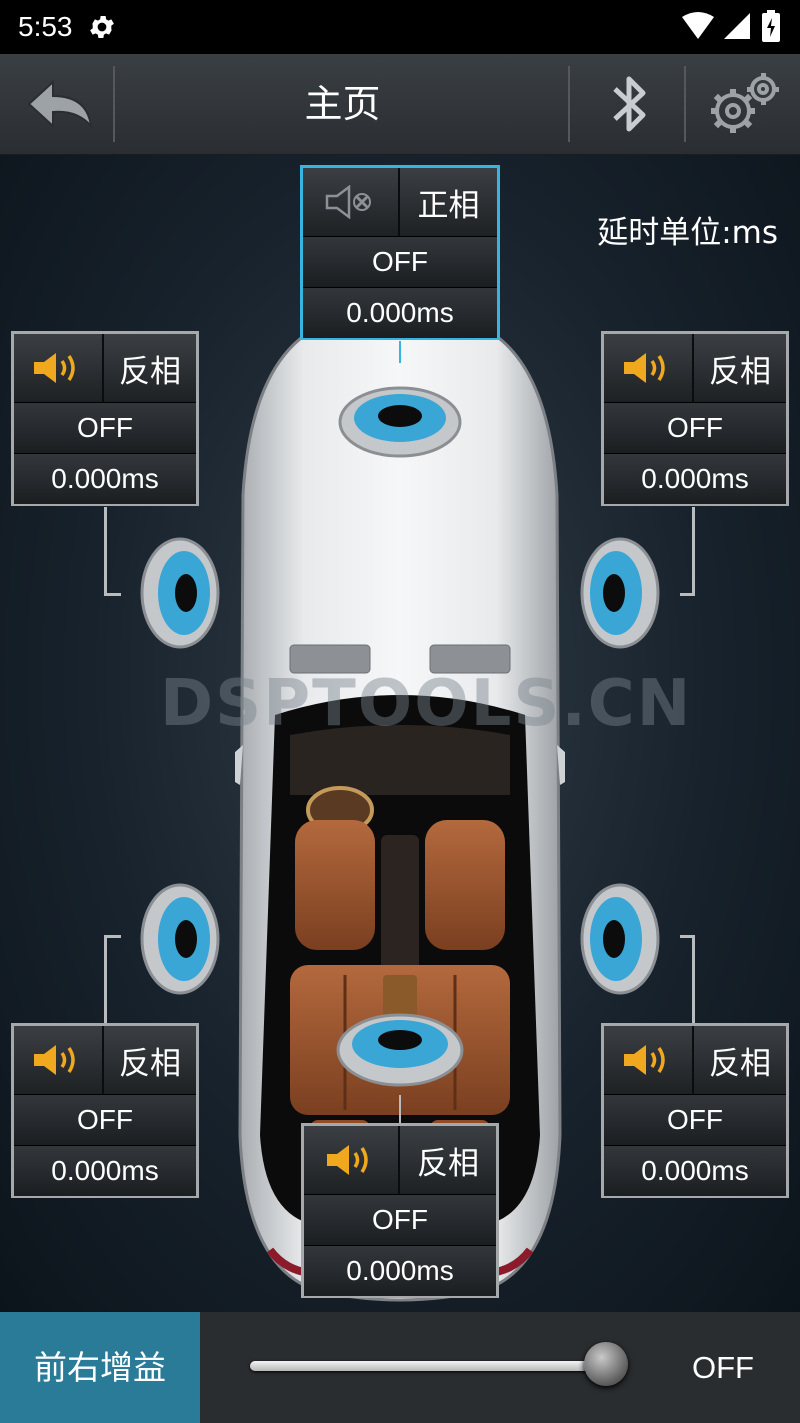 The height and width of the screenshot is (1423, 800). What do you see at coordinates (178, 593) in the screenshot?
I see `speaker-front-left` at bounding box center [178, 593].